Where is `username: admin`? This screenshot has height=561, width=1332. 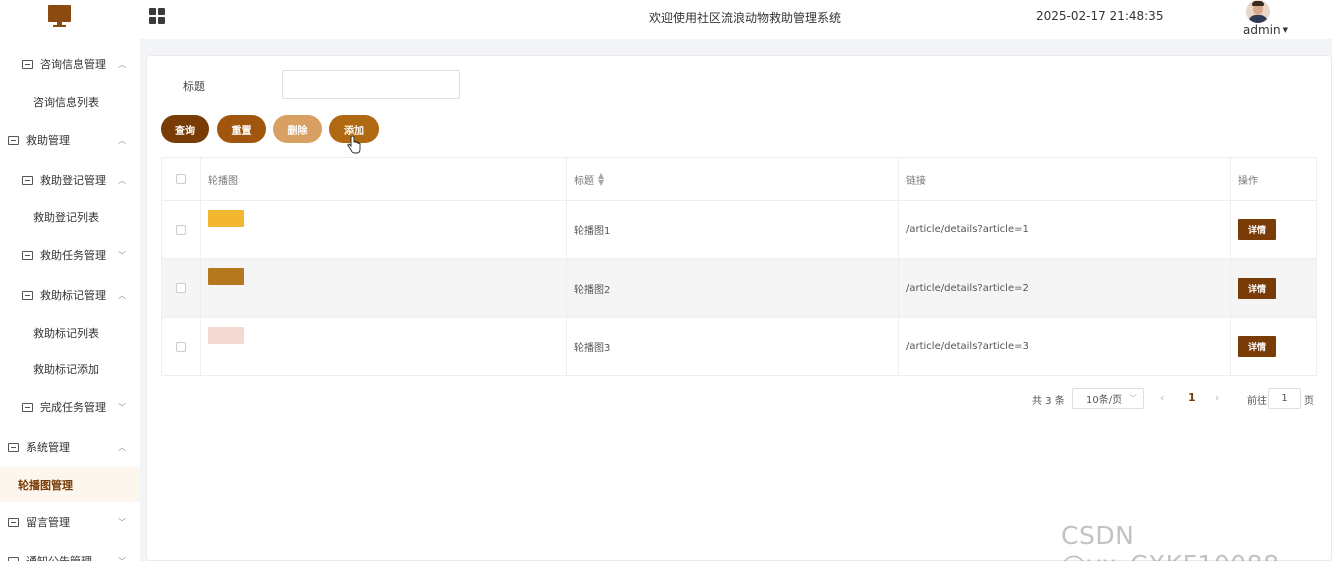 username: admin is located at coordinates (1262, 30).